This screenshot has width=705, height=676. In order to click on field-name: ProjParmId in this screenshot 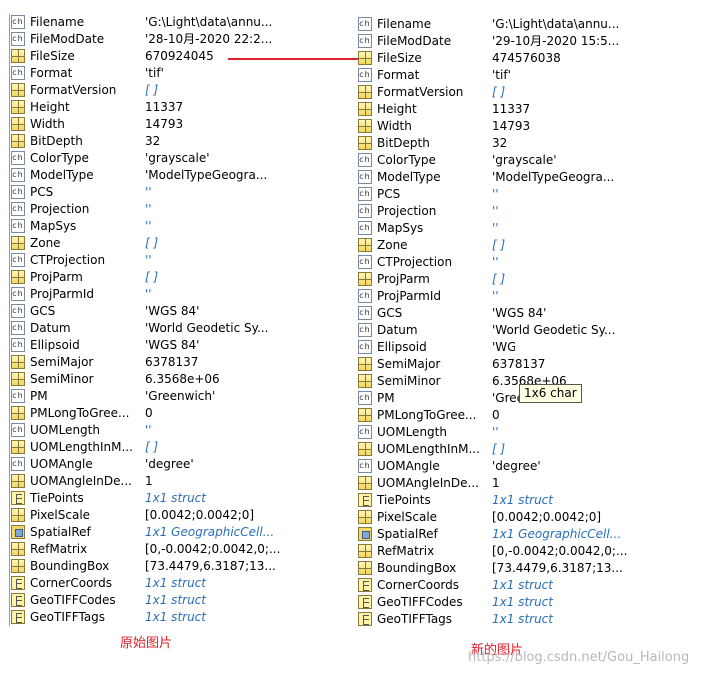, I will do `click(409, 296)`.